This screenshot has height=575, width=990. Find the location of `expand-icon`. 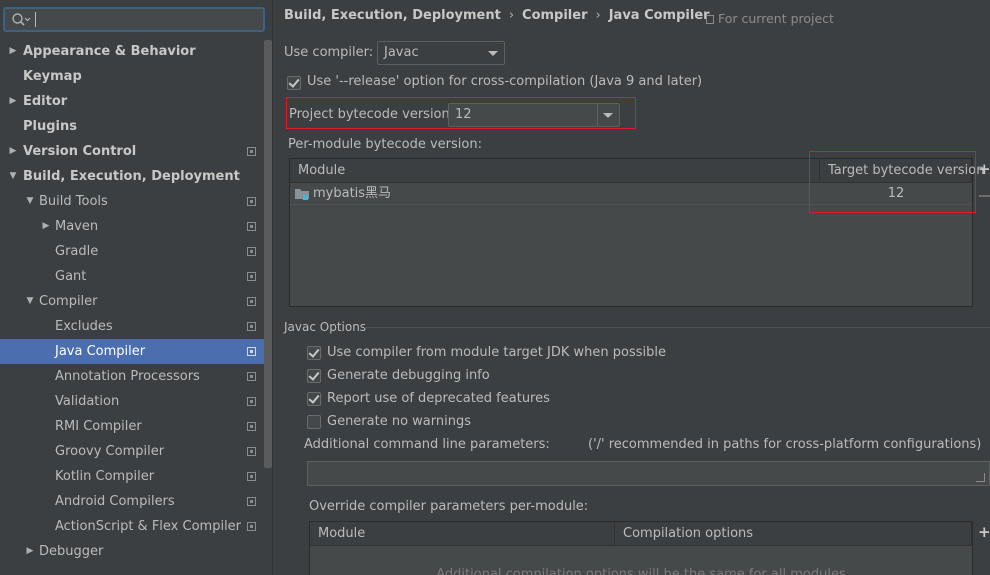

expand-icon is located at coordinates (980, 477).